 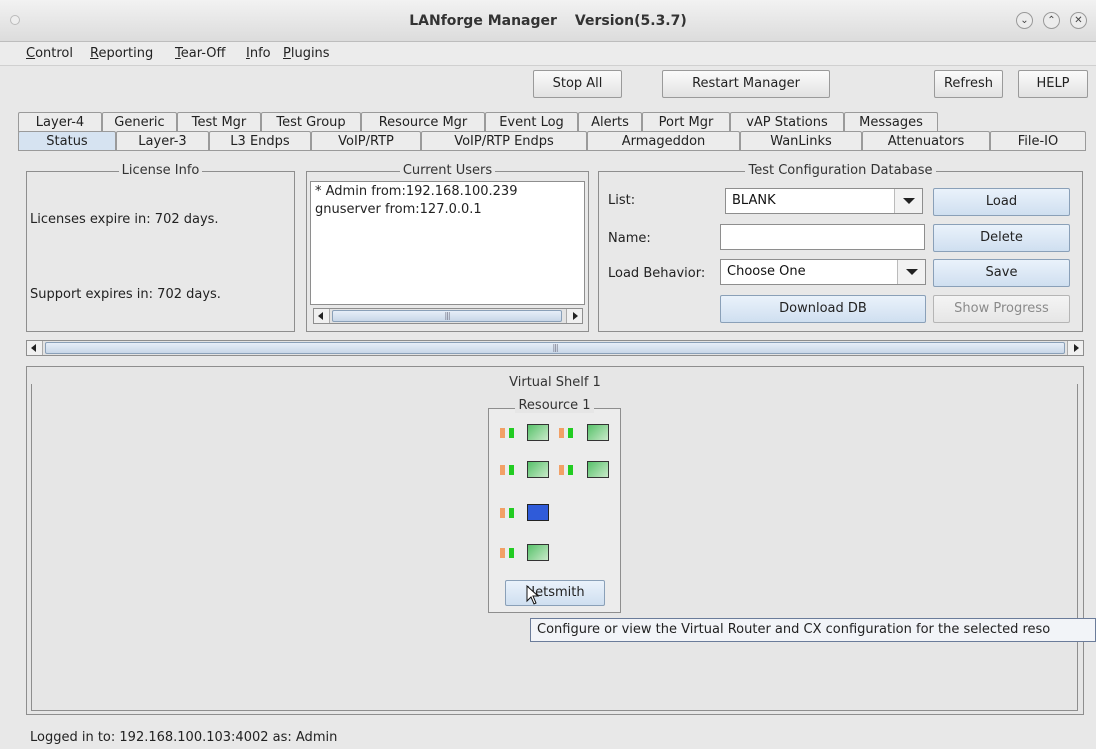 What do you see at coordinates (504, 141) in the screenshot?
I see `tab-voip-rtp-endps: VoIP/RTP Endps` at bounding box center [504, 141].